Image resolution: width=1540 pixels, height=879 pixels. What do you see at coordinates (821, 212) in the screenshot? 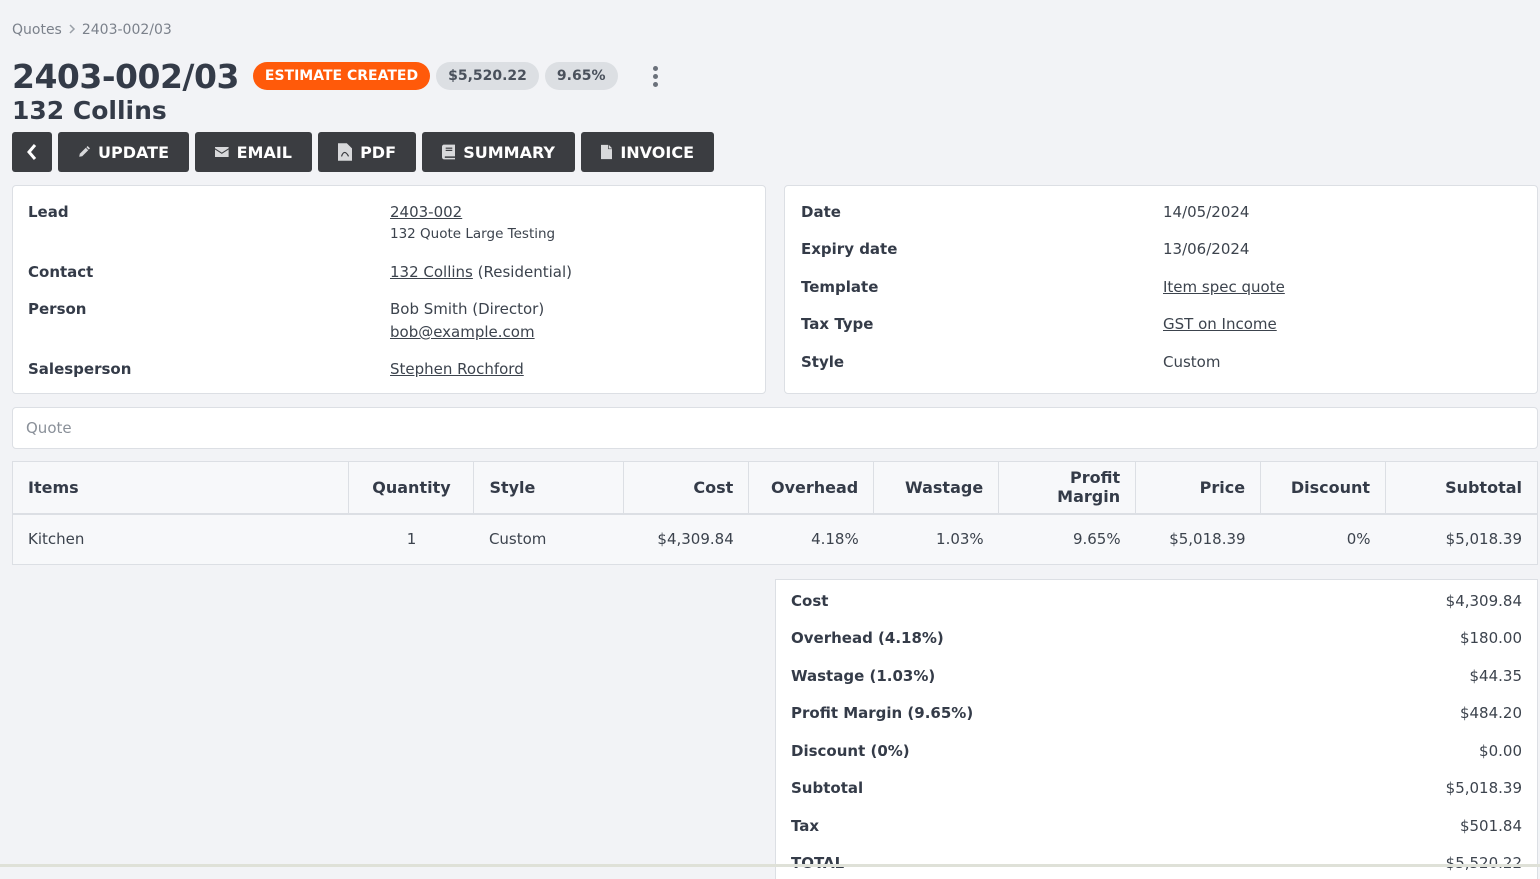
I see `date-label: Date` at bounding box center [821, 212].